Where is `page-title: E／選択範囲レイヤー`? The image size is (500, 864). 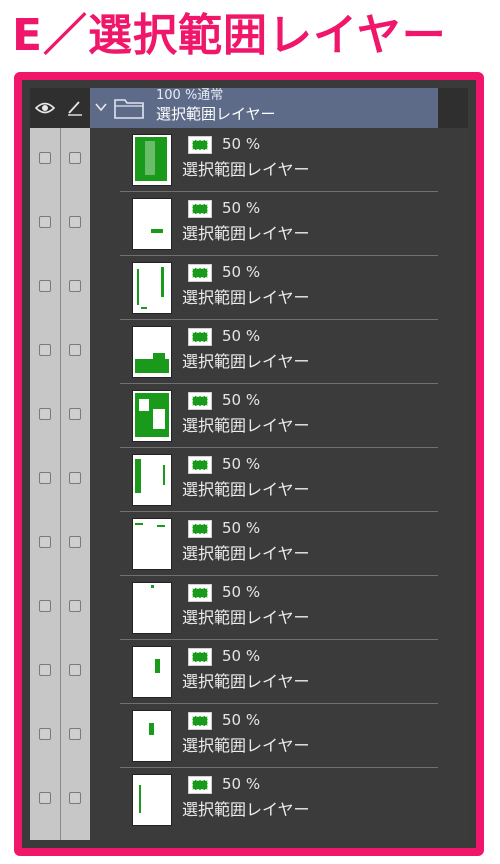 page-title: E／選択範囲レイヤー is located at coordinates (229, 35).